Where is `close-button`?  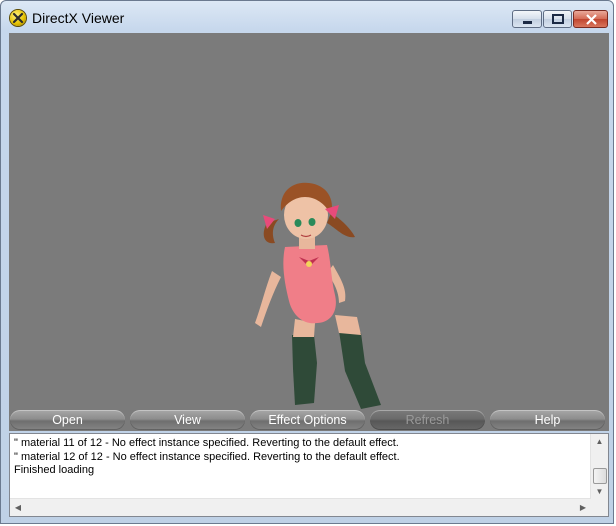 close-button is located at coordinates (590, 19).